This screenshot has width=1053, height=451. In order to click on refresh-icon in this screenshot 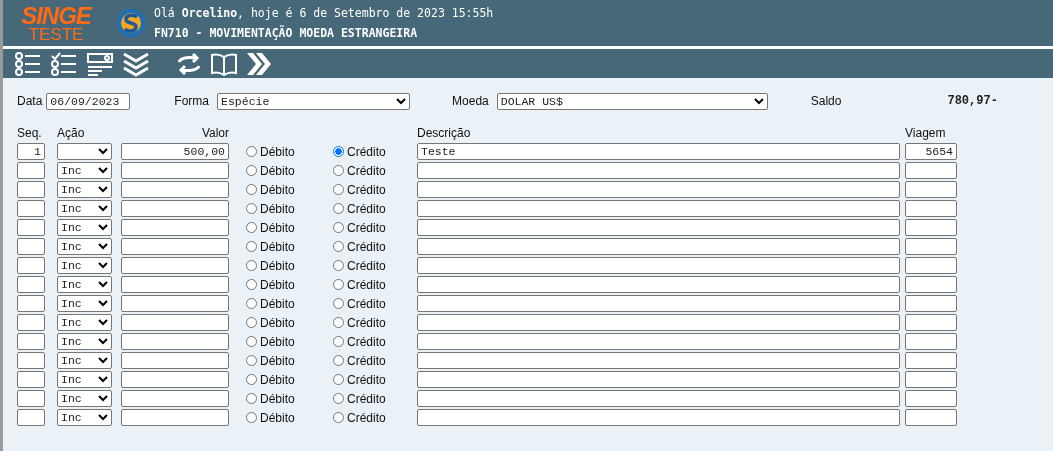, I will do `click(189, 63)`.